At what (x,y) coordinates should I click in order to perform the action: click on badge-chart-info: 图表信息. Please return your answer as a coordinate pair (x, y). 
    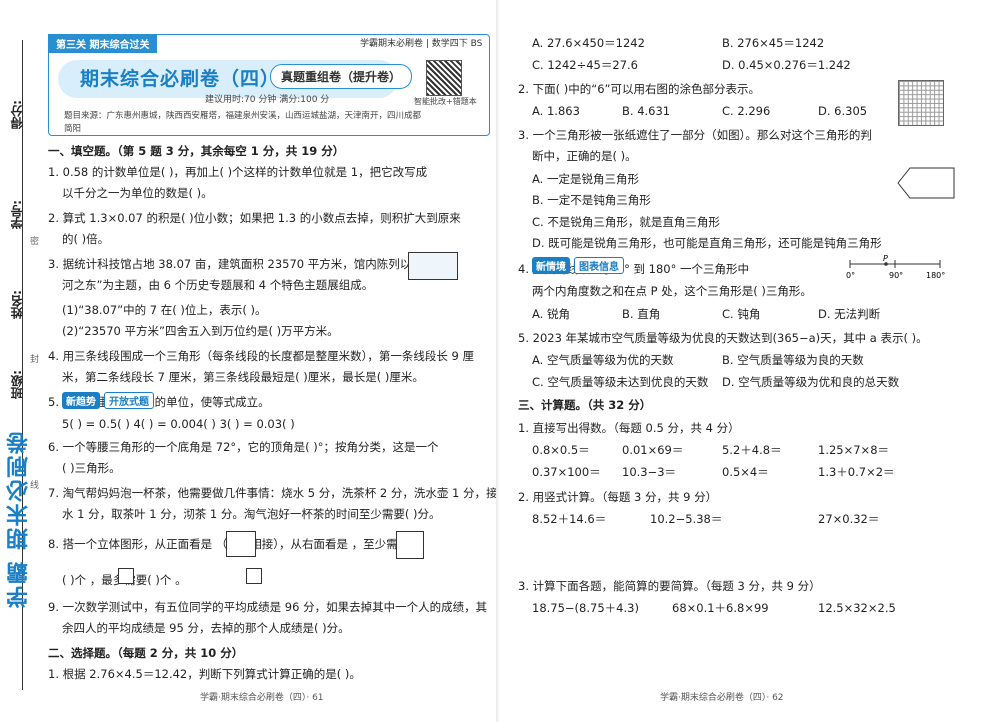
    Looking at the image, I should click on (599, 265).